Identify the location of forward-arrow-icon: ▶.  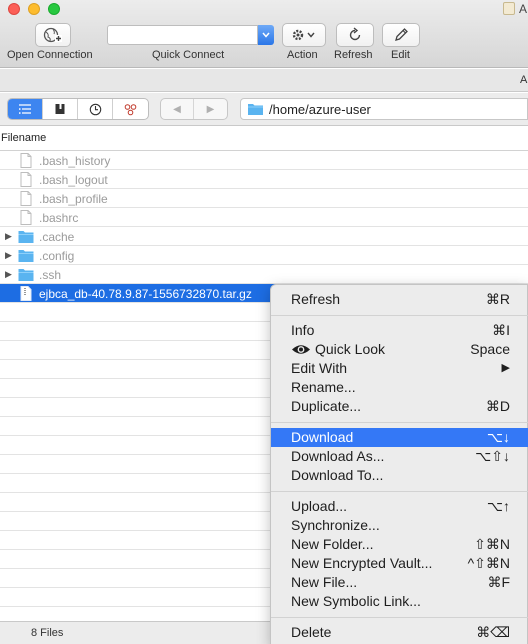
(210, 109).